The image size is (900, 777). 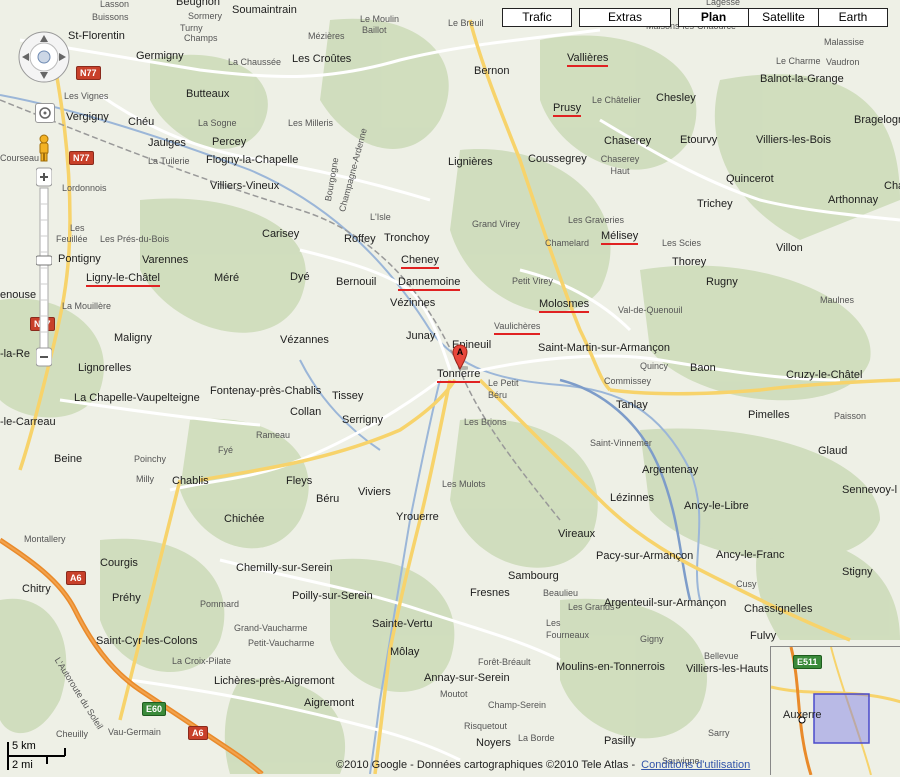 I want to click on location-marker-a: A, so click(x=461, y=357).